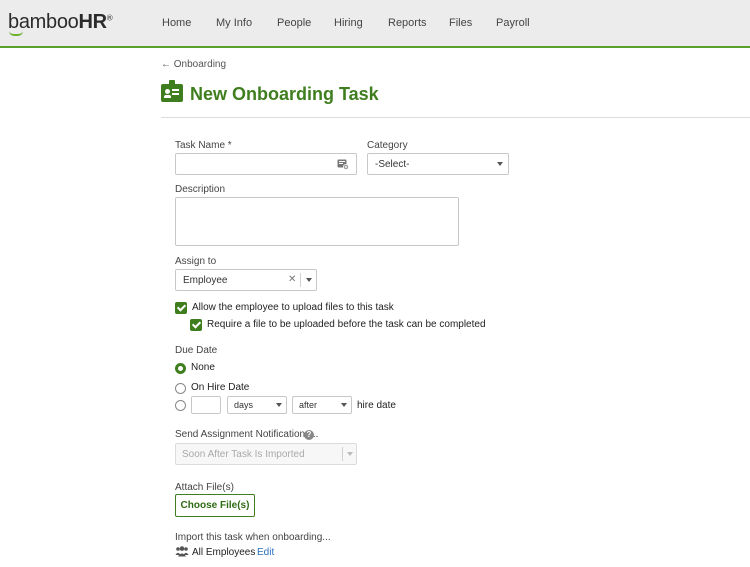  What do you see at coordinates (220, 387) in the screenshot?
I see `due-on-hire-label: On Hire Date` at bounding box center [220, 387].